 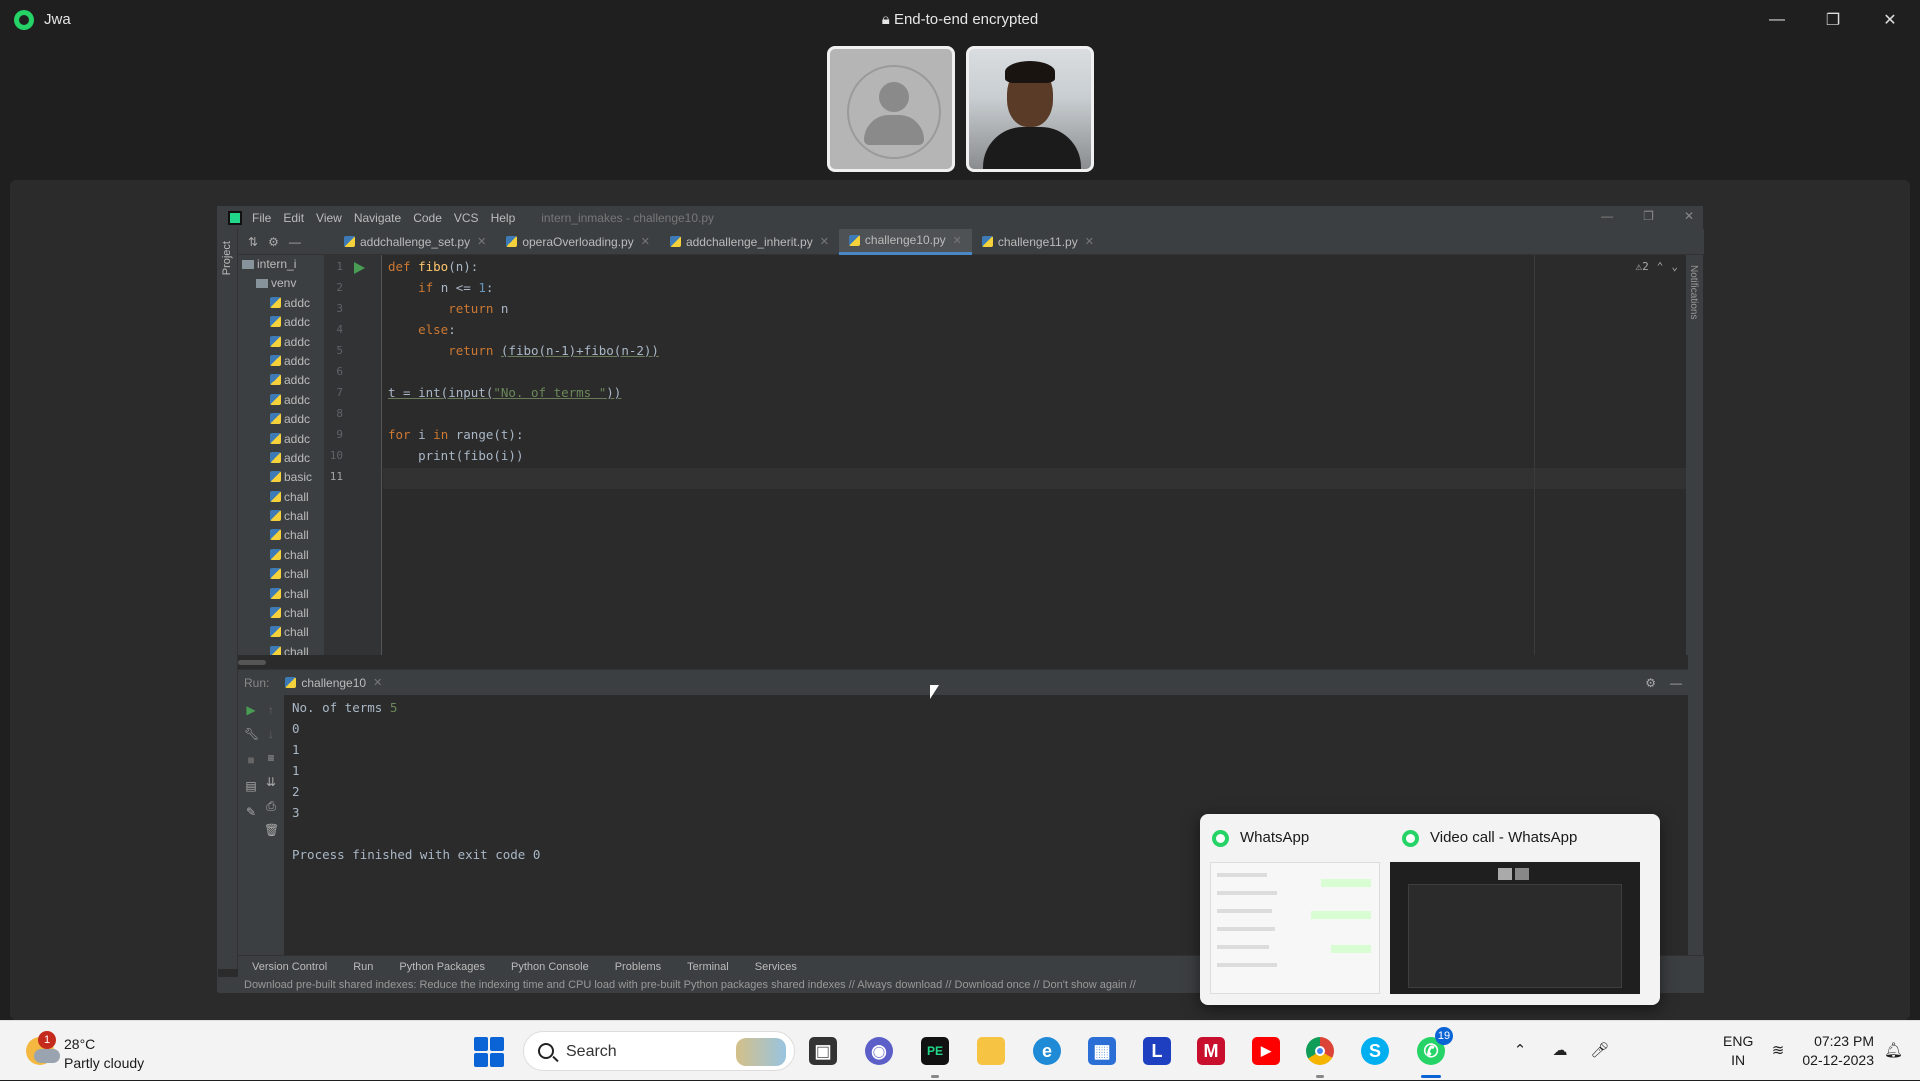 I want to click on onedrive-icon: ☁︎, so click(x=1560, y=1051).